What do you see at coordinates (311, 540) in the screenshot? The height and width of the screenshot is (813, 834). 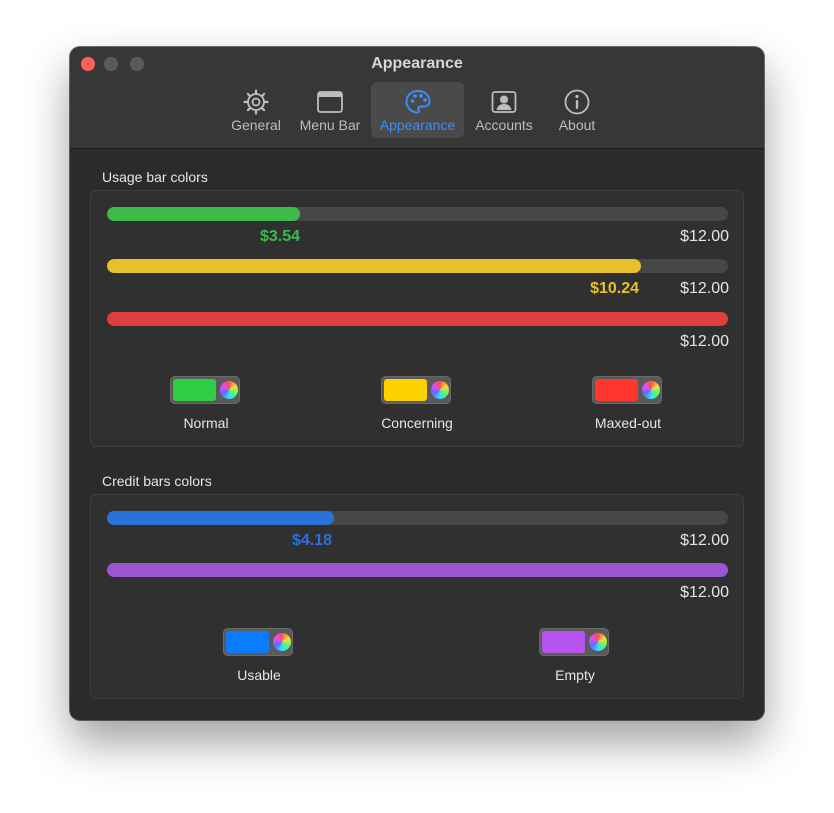 I see `credit-bar-usable-value: $4.18` at bounding box center [311, 540].